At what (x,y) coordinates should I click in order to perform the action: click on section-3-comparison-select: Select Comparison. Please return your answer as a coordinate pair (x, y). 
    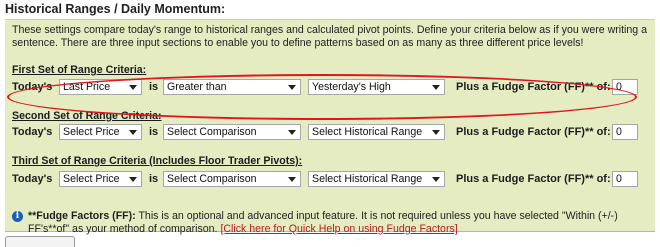
    Looking at the image, I should click on (232, 179).